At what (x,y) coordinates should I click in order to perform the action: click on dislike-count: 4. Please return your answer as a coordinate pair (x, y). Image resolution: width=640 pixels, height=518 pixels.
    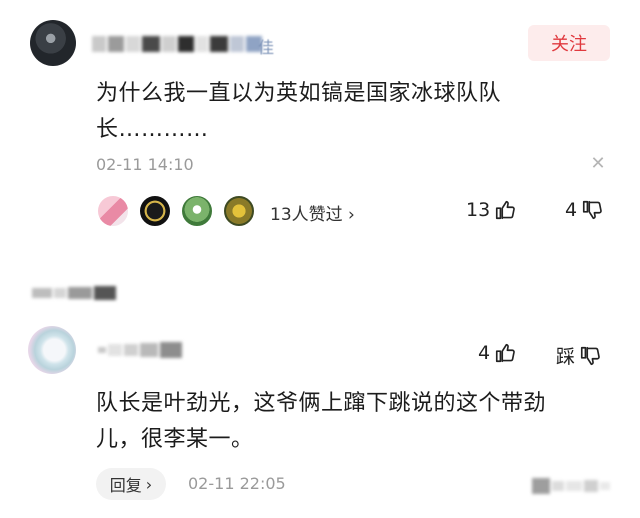
    Looking at the image, I should click on (571, 210).